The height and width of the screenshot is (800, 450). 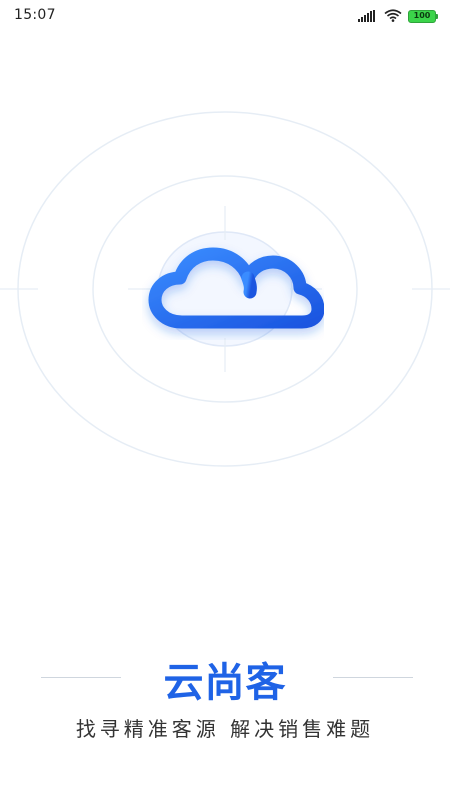 I want to click on app-name: 云尚客, so click(x=225, y=683).